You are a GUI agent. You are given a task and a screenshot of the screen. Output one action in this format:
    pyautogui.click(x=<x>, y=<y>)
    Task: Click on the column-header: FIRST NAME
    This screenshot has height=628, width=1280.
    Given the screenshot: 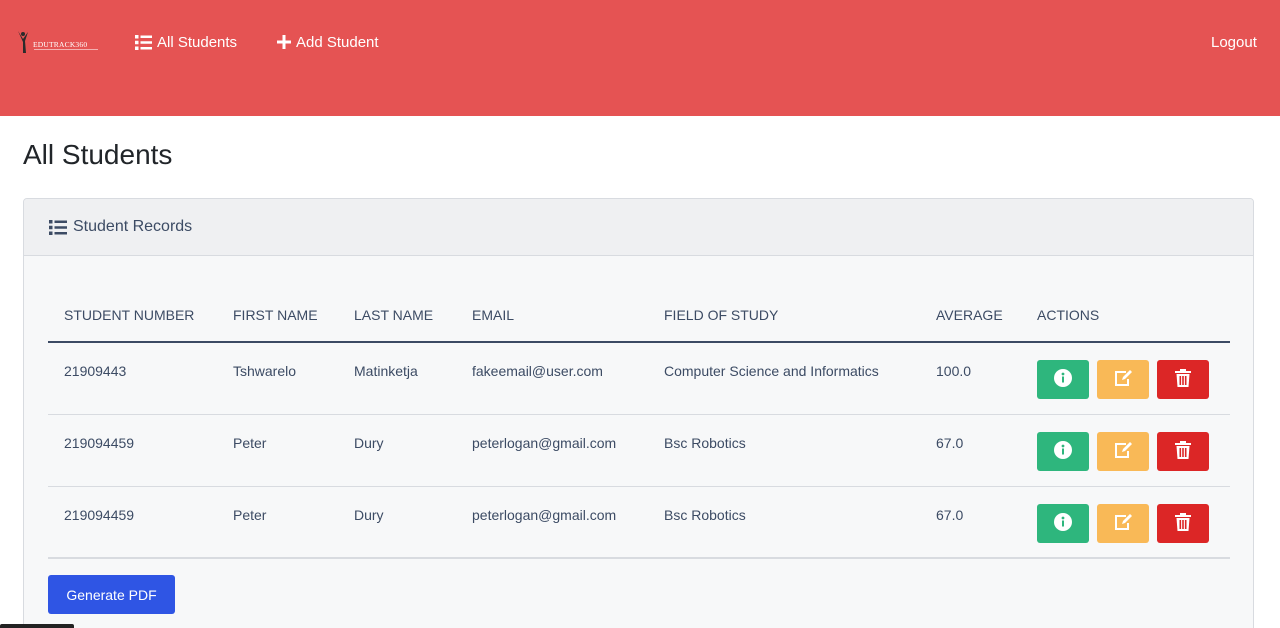 What is the action you would take?
    pyautogui.click(x=277, y=315)
    